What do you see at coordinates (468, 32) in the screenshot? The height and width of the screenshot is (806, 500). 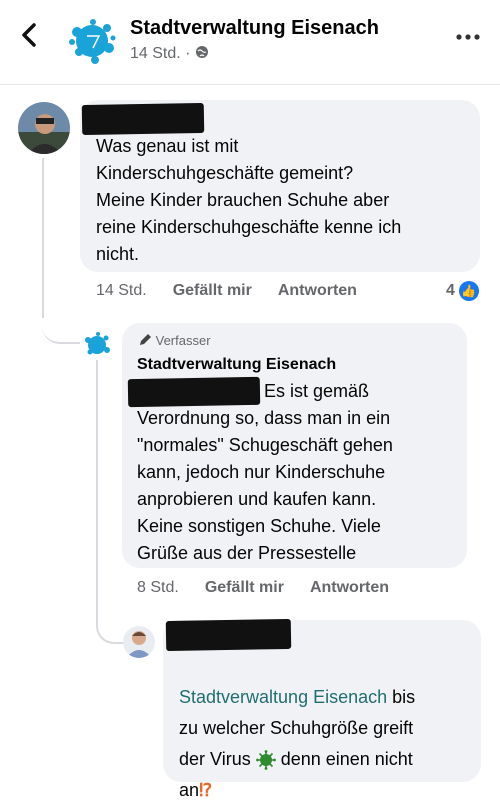 I see `more-options-button` at bounding box center [468, 32].